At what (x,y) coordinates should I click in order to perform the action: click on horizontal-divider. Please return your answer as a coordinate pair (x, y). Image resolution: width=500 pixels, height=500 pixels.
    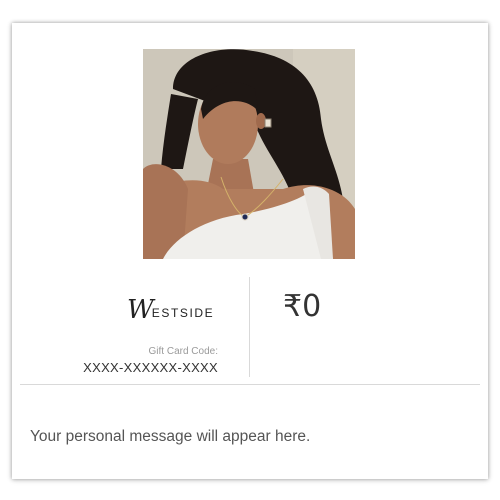
    Looking at the image, I should click on (250, 384).